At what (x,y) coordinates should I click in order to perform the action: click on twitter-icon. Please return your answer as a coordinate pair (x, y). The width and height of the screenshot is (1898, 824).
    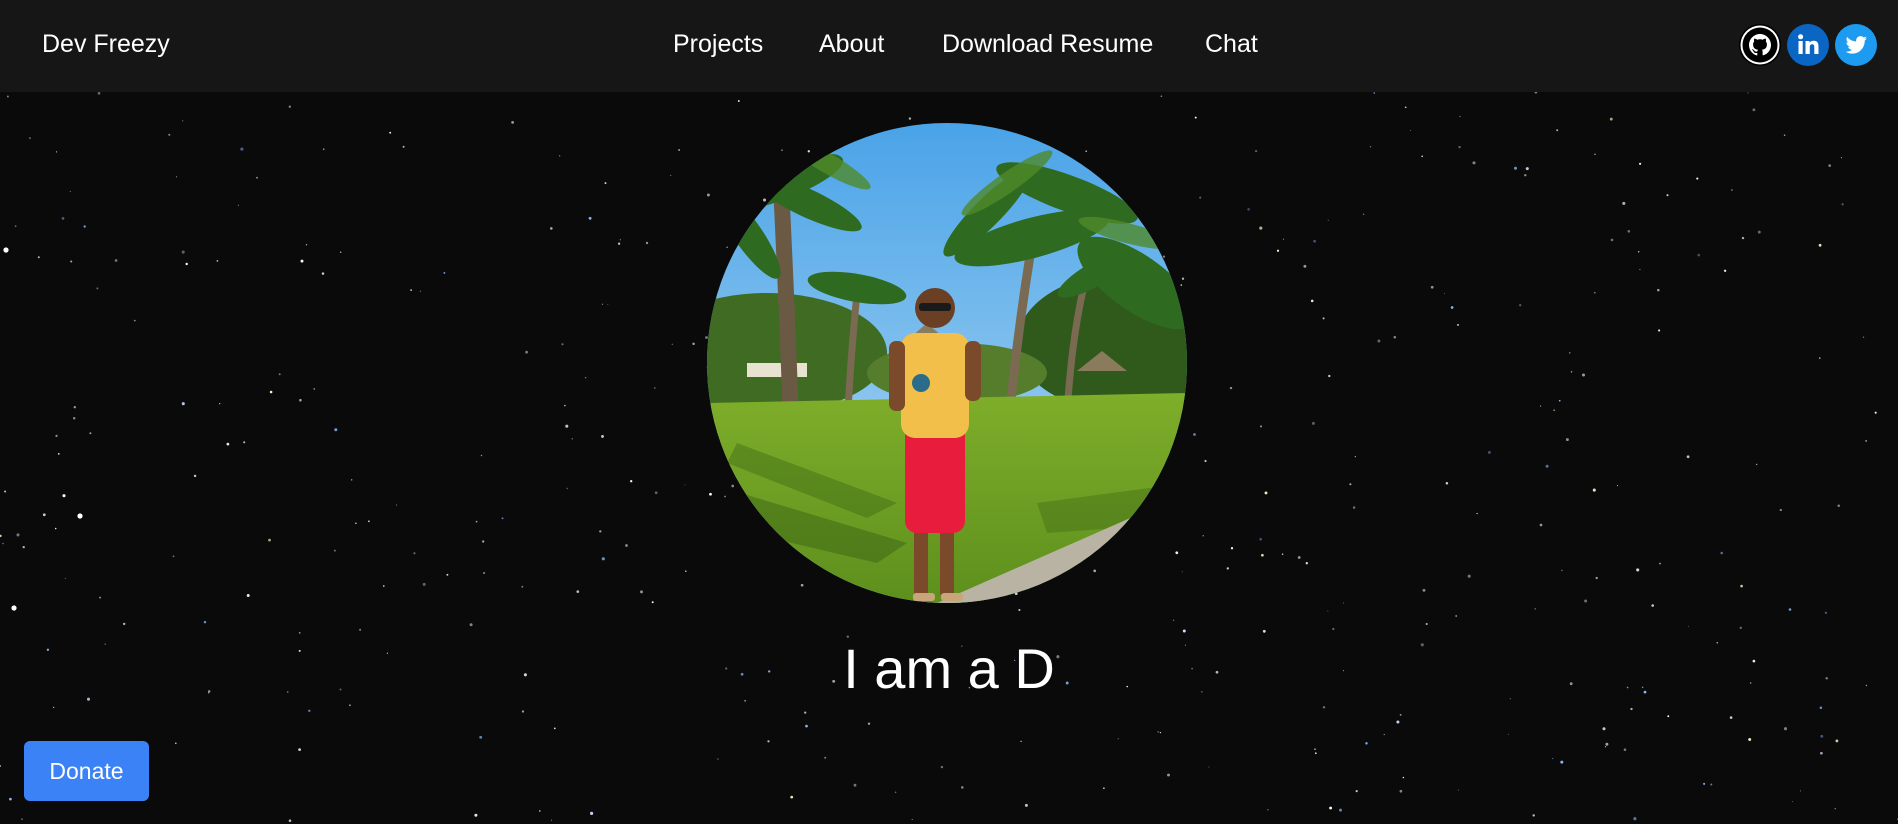
    Looking at the image, I should click on (1856, 45).